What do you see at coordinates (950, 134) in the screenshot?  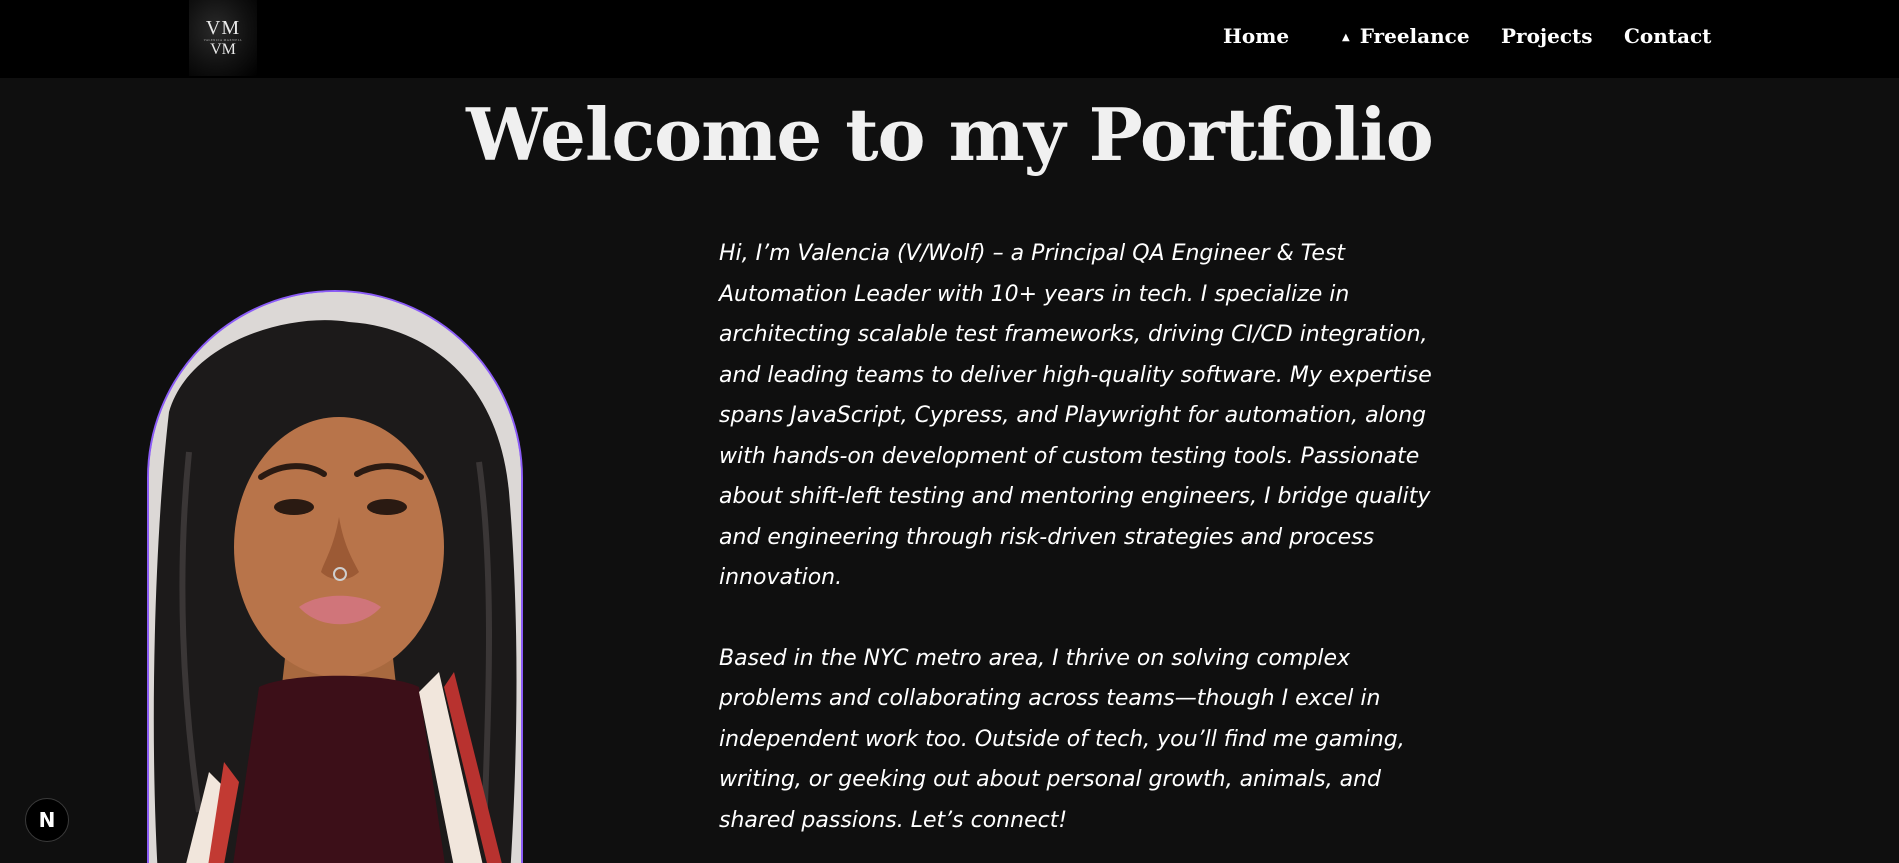 I see `page-title: Welcome to my Portfolio` at bounding box center [950, 134].